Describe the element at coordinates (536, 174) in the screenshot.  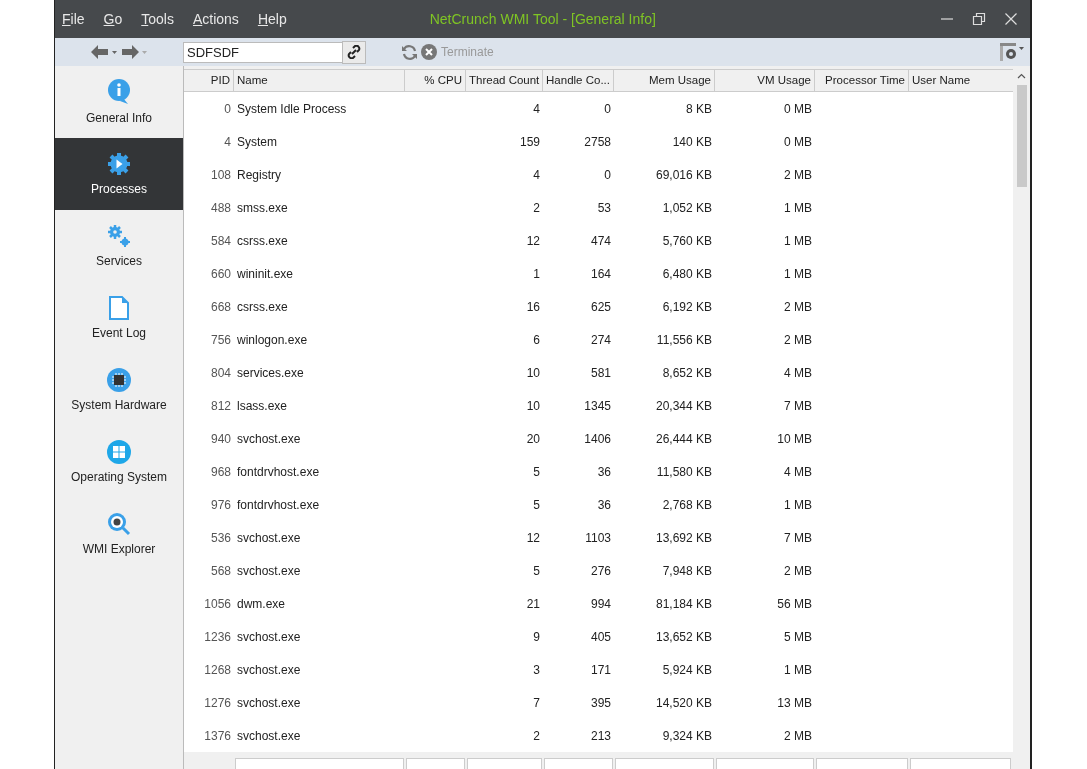
I see `table-cell: 4` at that location.